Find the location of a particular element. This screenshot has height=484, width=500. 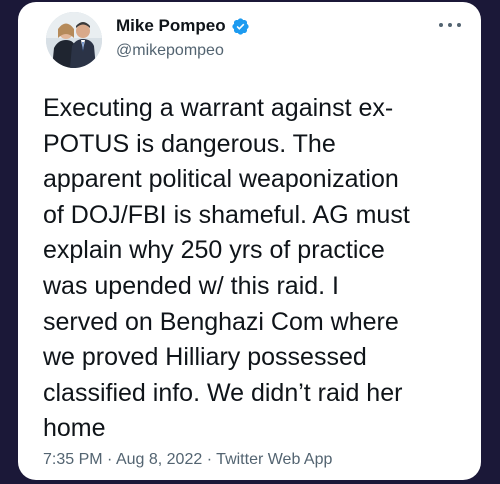

tweet-text-line: home is located at coordinates (74, 428).